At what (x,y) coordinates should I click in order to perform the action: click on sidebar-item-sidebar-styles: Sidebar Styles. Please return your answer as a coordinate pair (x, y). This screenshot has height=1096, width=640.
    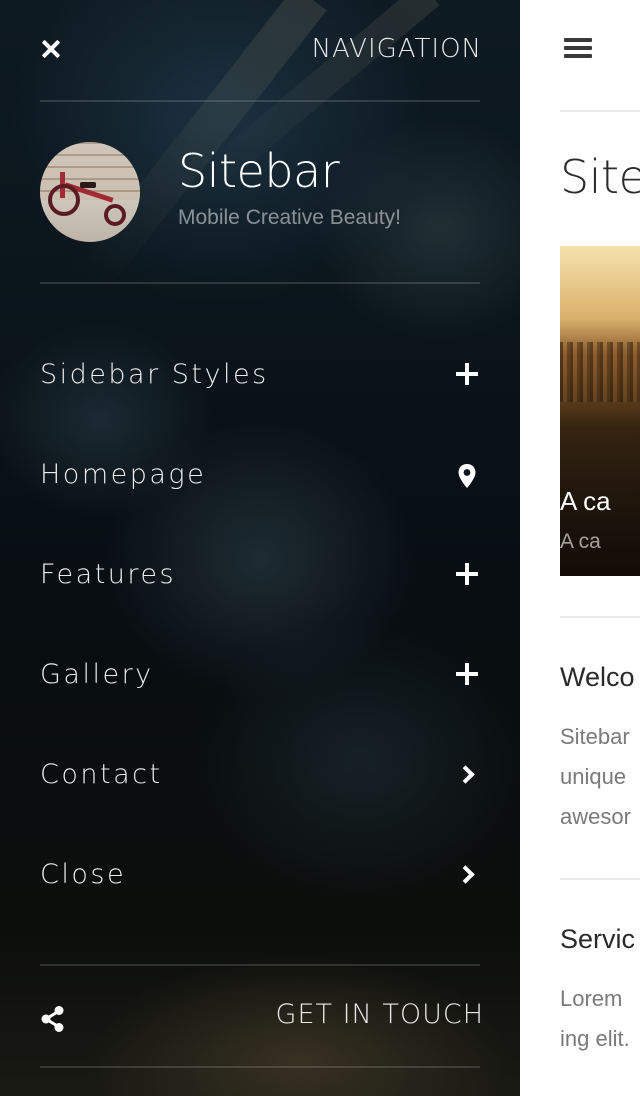
    Looking at the image, I should click on (260, 375).